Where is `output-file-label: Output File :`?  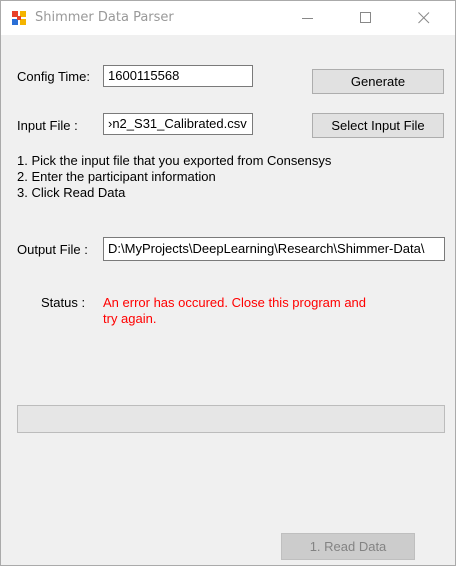
output-file-label: Output File : is located at coordinates (52, 249).